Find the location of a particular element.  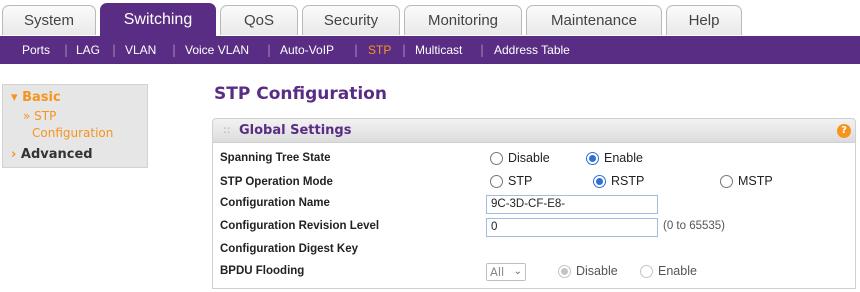

stp-mode-stp-radio is located at coordinates (496, 181).